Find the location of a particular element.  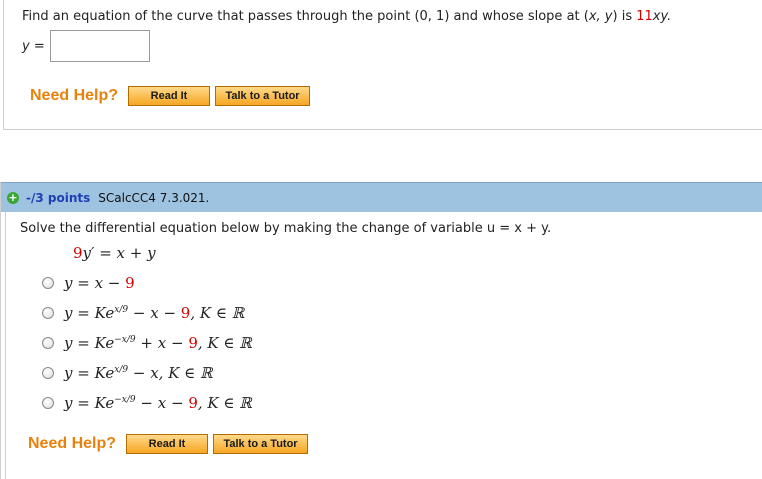

prompt-end: xy. is located at coordinates (662, 16).